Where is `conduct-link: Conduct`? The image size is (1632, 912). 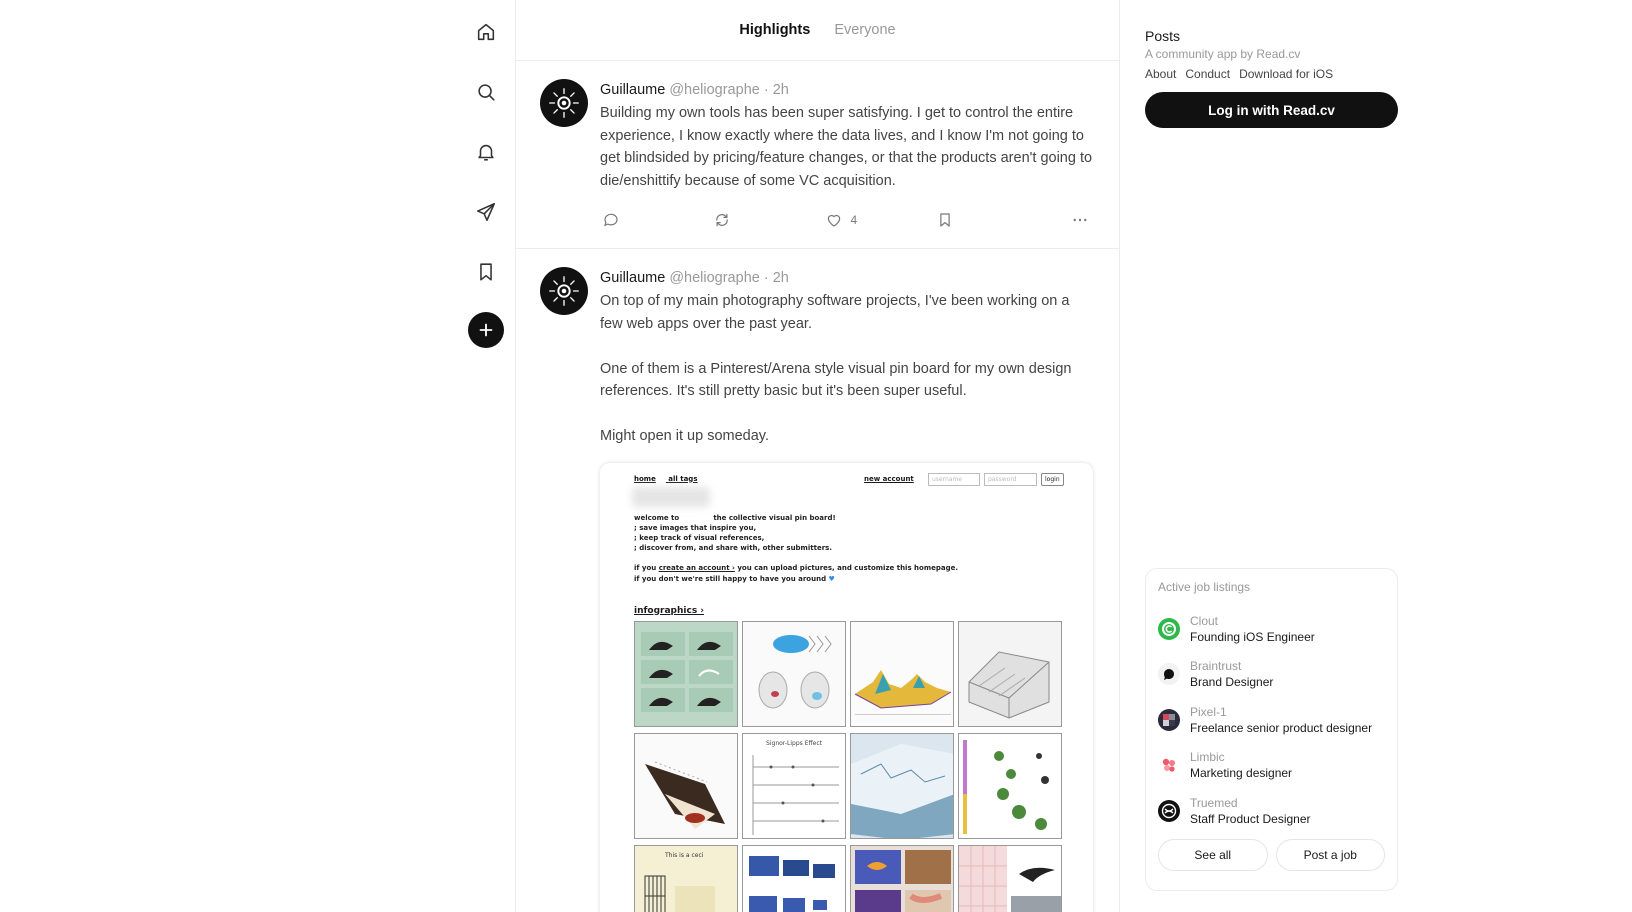 conduct-link: Conduct is located at coordinates (1207, 74).